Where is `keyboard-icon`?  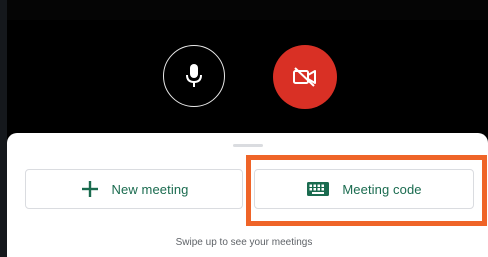 keyboard-icon is located at coordinates (318, 189).